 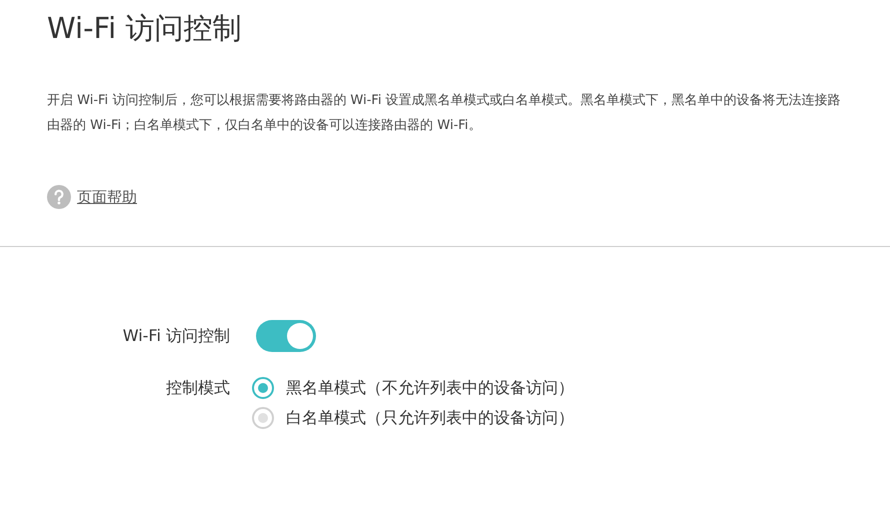 What do you see at coordinates (430, 388) in the screenshot?
I see `option-label: 黑名单模式（不允许列表中的设备访问）` at bounding box center [430, 388].